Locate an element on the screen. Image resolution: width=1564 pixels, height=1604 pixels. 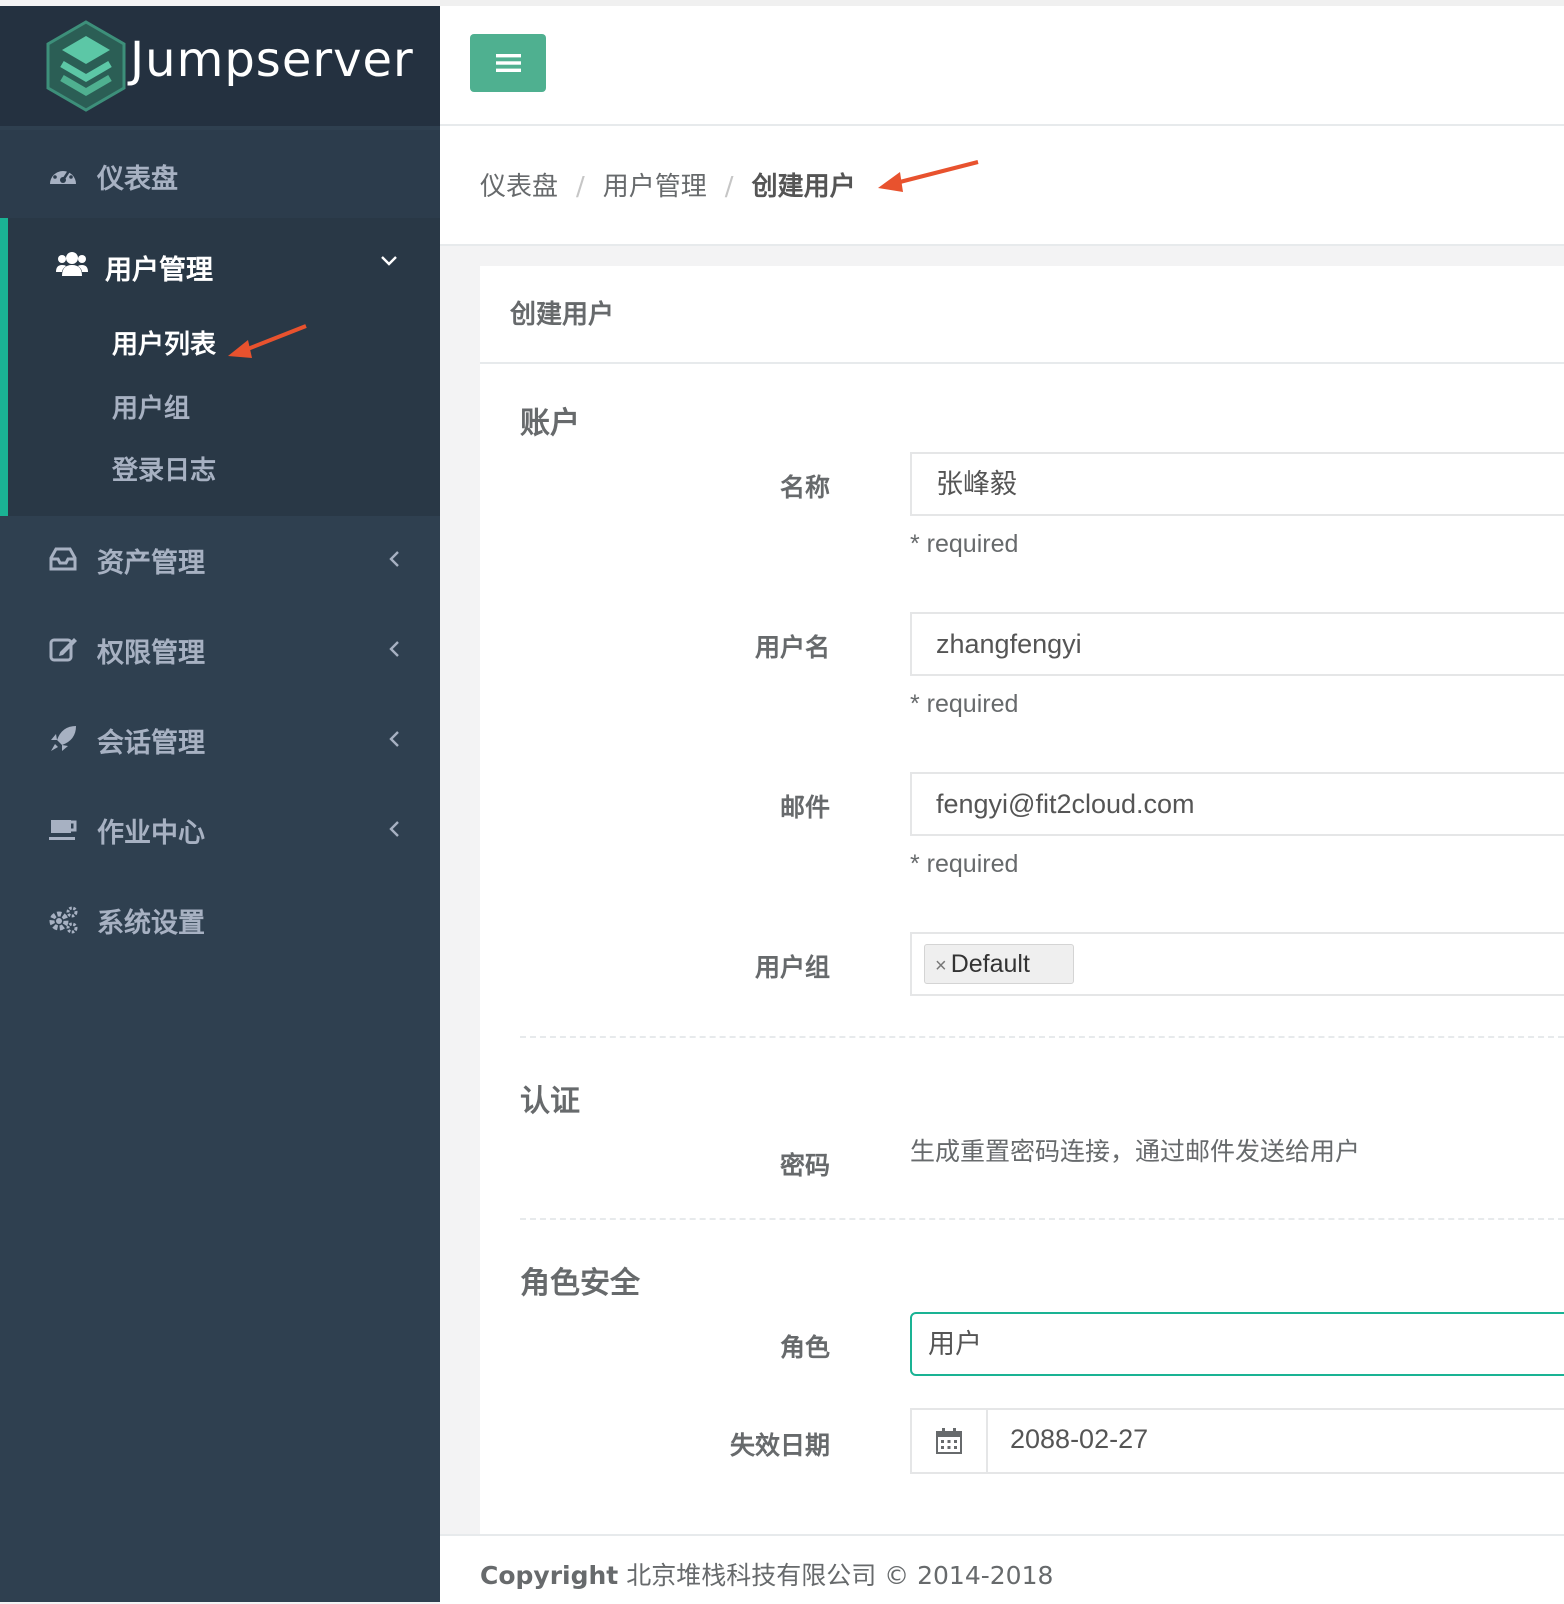
logo-bar: Jumpserver is located at coordinates (220, 66).